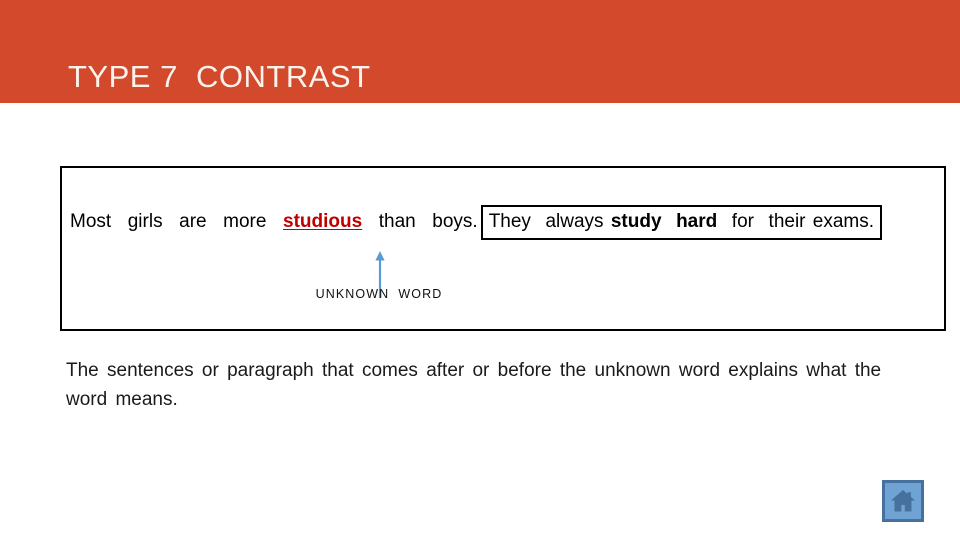 Image resolution: width=960 pixels, height=540 pixels. Describe the element at coordinates (420, 221) in the screenshot. I see `sentence-after-text: than boys.` at that location.